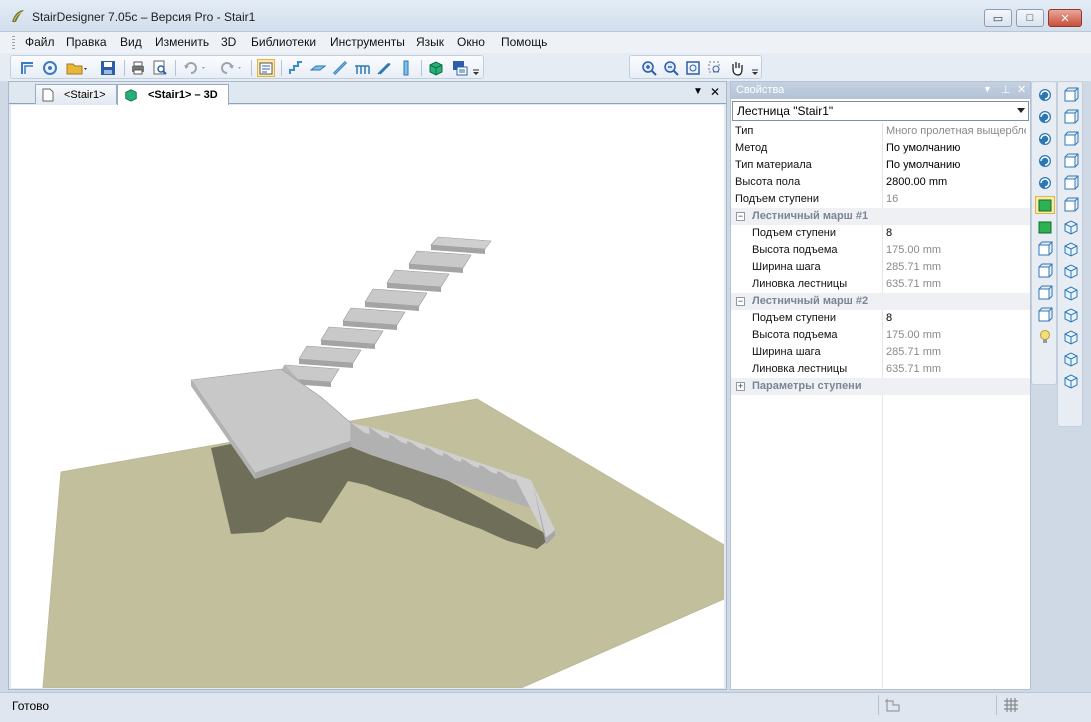  What do you see at coordinates (1071, 381) in the screenshot?
I see `iso-view-8-icon` at bounding box center [1071, 381].